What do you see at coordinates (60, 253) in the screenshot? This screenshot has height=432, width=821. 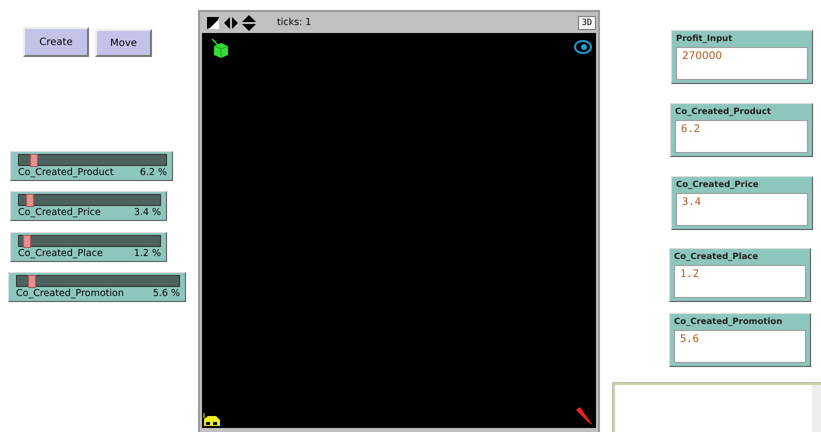 I see `slider-label: Co_Created_Place` at bounding box center [60, 253].